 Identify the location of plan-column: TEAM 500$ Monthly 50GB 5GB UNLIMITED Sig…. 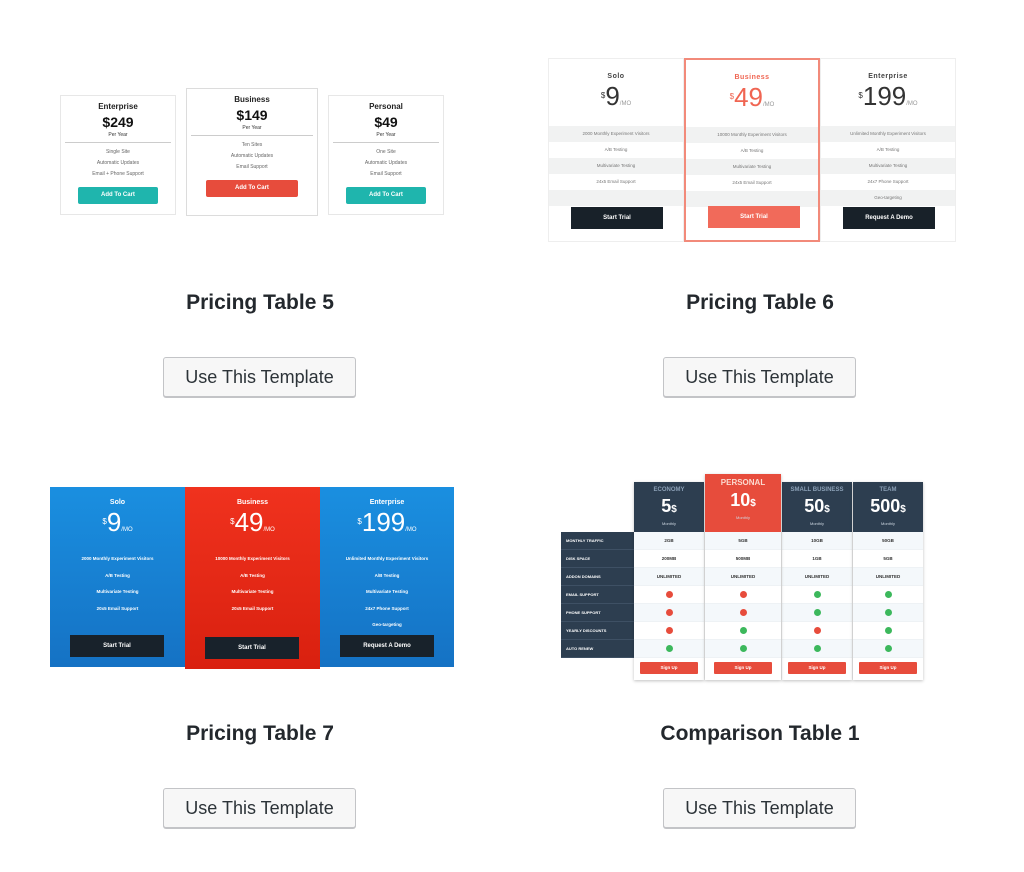
(888, 581).